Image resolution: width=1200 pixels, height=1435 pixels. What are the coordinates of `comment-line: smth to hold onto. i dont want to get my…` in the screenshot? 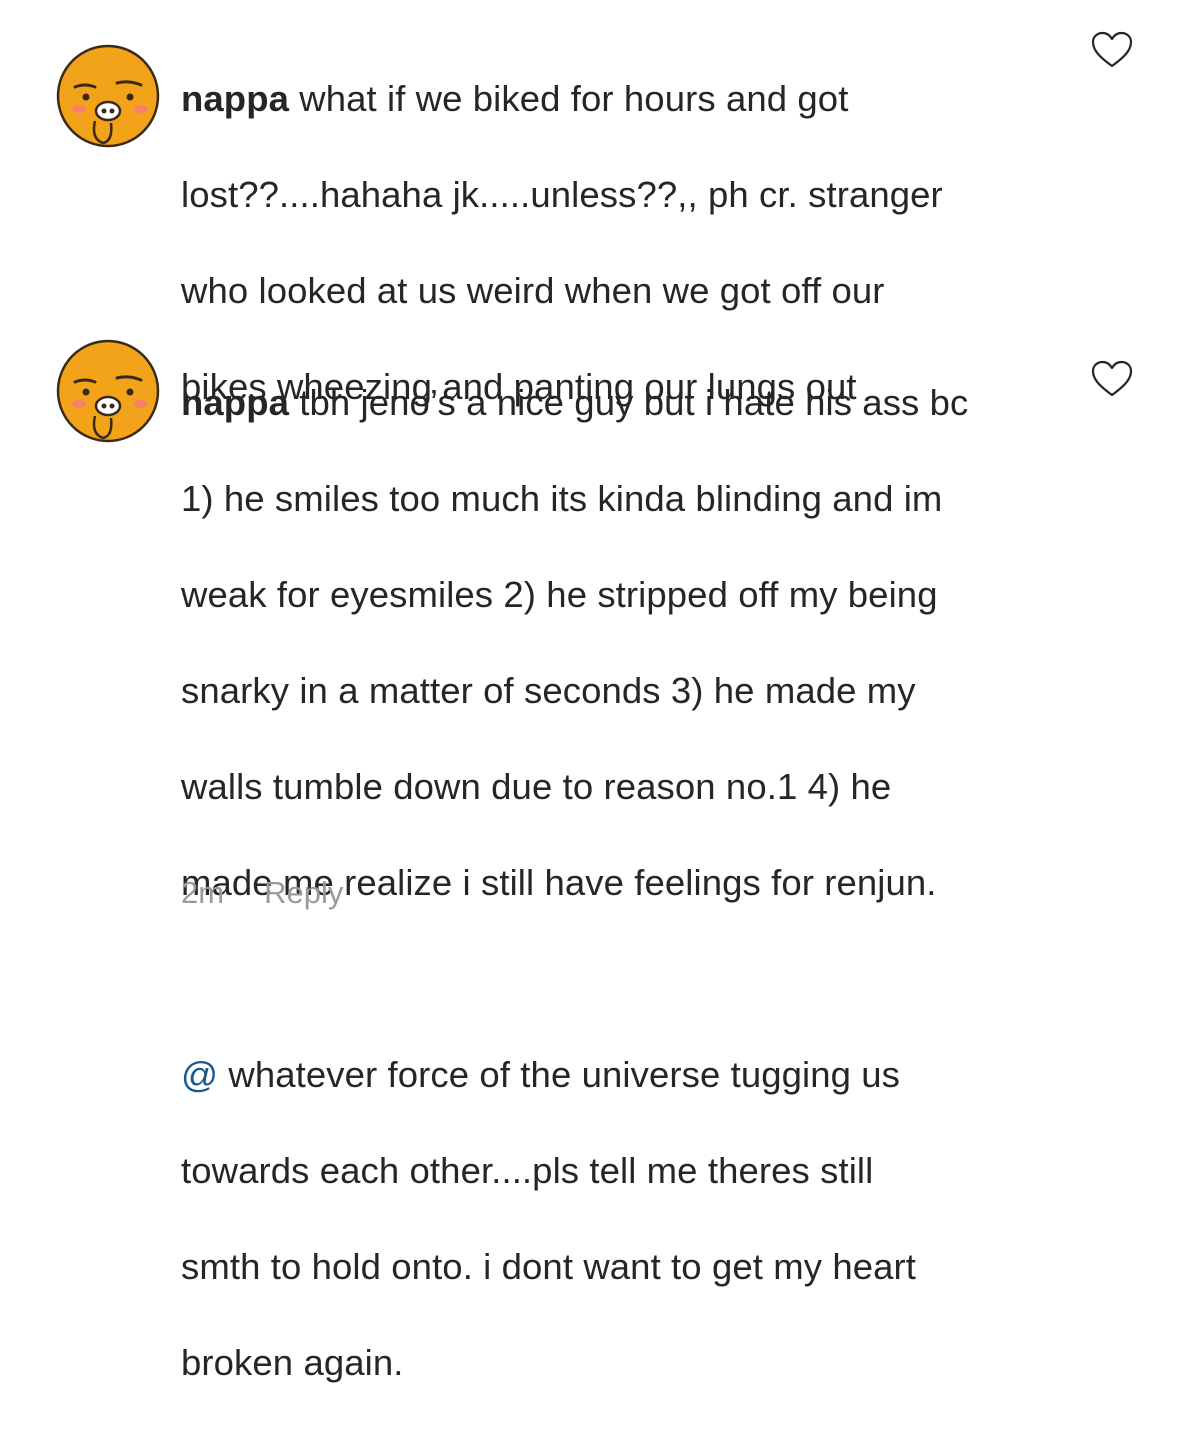 It's located at (549, 1266).